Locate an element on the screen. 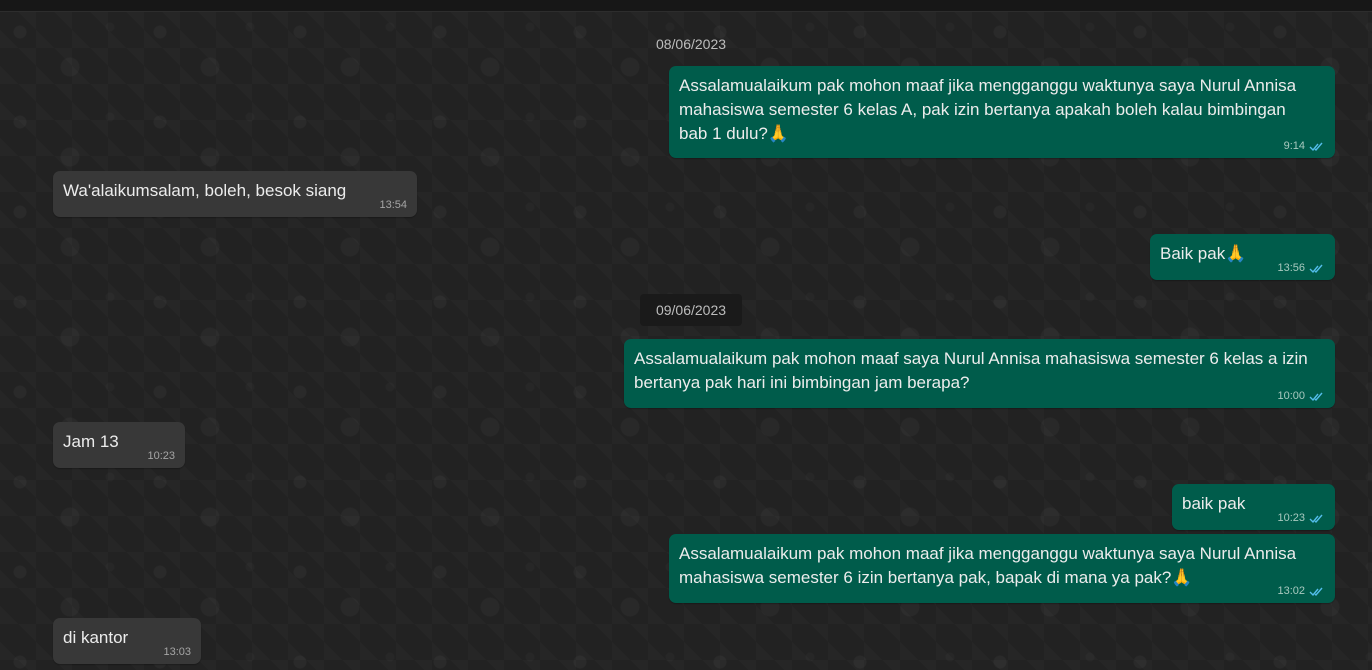 The width and height of the screenshot is (1372, 670). message-meta: 13:54 is located at coordinates (393, 205).